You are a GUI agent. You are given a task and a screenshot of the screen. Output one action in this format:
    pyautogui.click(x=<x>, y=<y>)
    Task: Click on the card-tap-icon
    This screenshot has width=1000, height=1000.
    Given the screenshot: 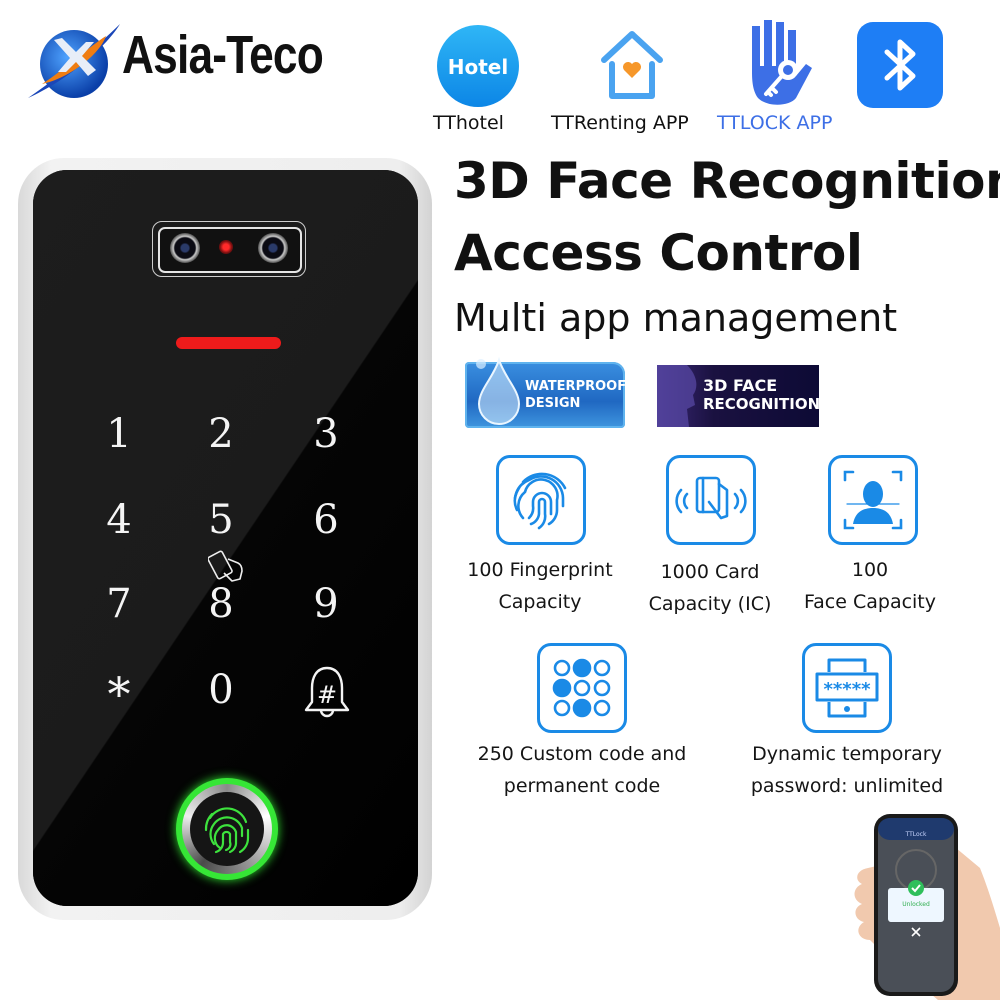 What is the action you would take?
    pyautogui.click(x=711, y=498)
    